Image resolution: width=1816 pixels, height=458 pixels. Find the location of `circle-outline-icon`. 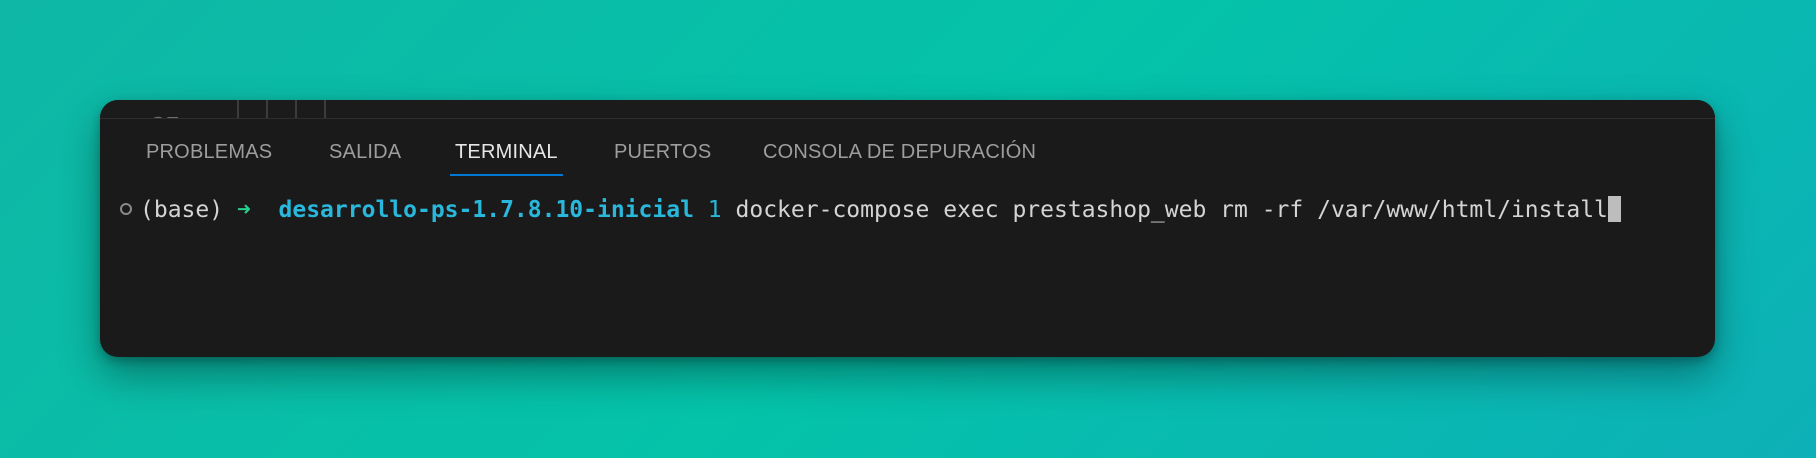

circle-outline-icon is located at coordinates (126, 208).